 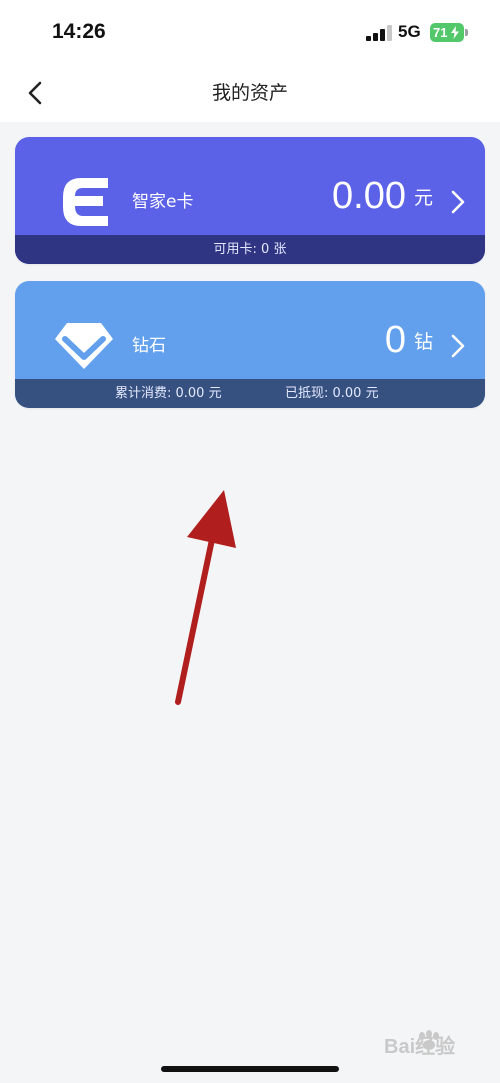 What do you see at coordinates (423, 198) in the screenshot?
I see `e-card-unit: 元` at bounding box center [423, 198].